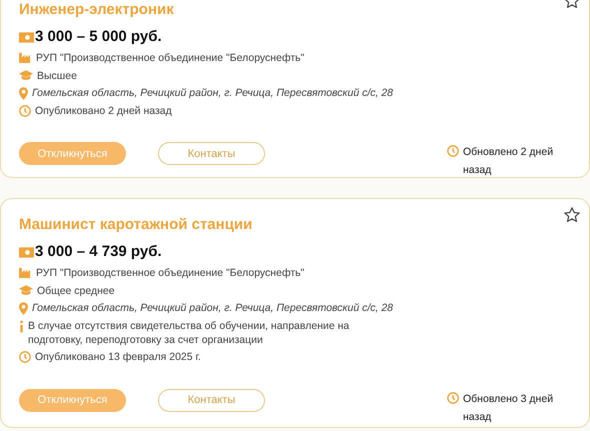 This screenshot has width=590, height=431. I want to click on published-date: Опубликовано 2 дней назад, so click(103, 111).